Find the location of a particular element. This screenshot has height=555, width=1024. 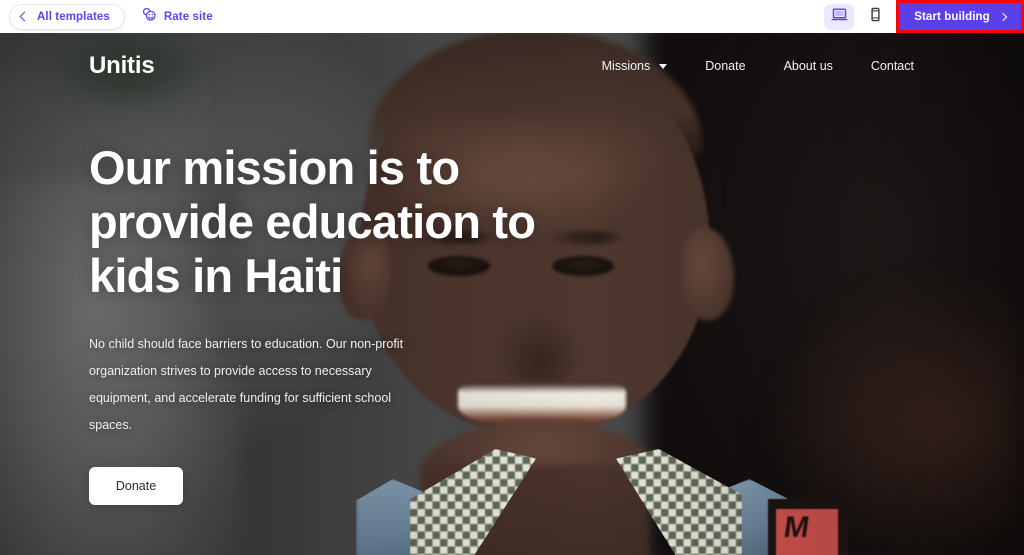

nav-item-about-us-label: About us is located at coordinates (808, 66).